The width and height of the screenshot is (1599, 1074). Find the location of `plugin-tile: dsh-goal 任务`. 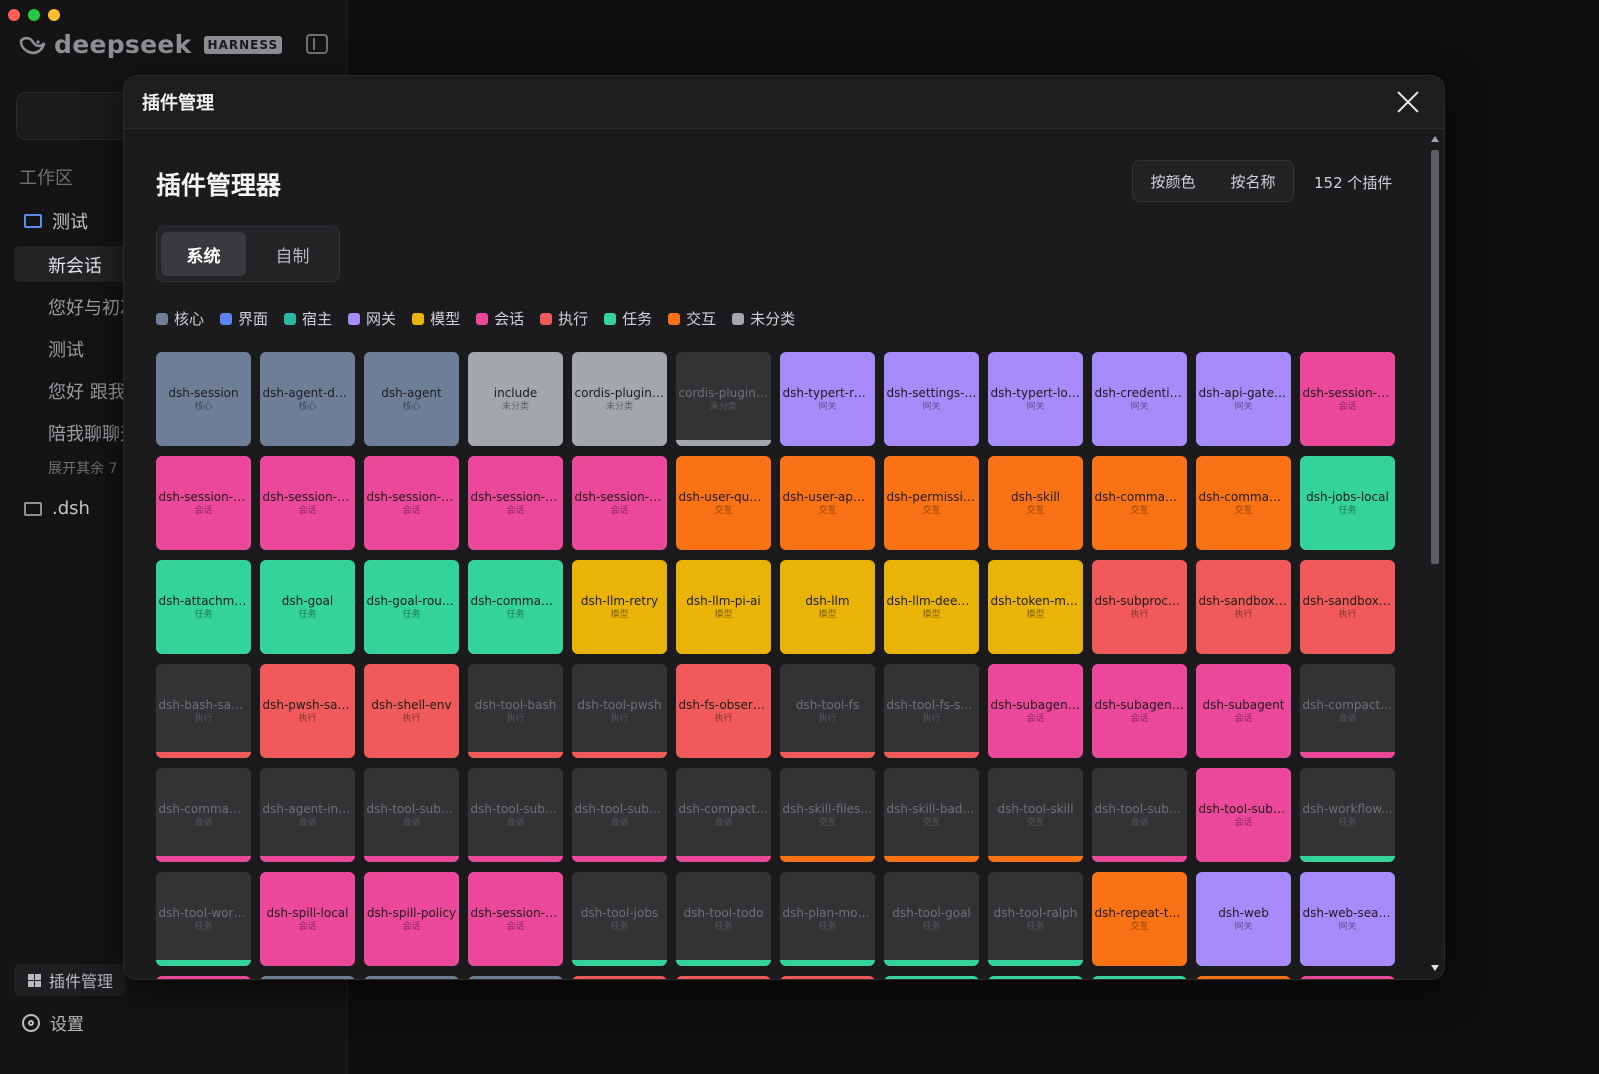

plugin-tile: dsh-goal 任务 is located at coordinates (307, 607).